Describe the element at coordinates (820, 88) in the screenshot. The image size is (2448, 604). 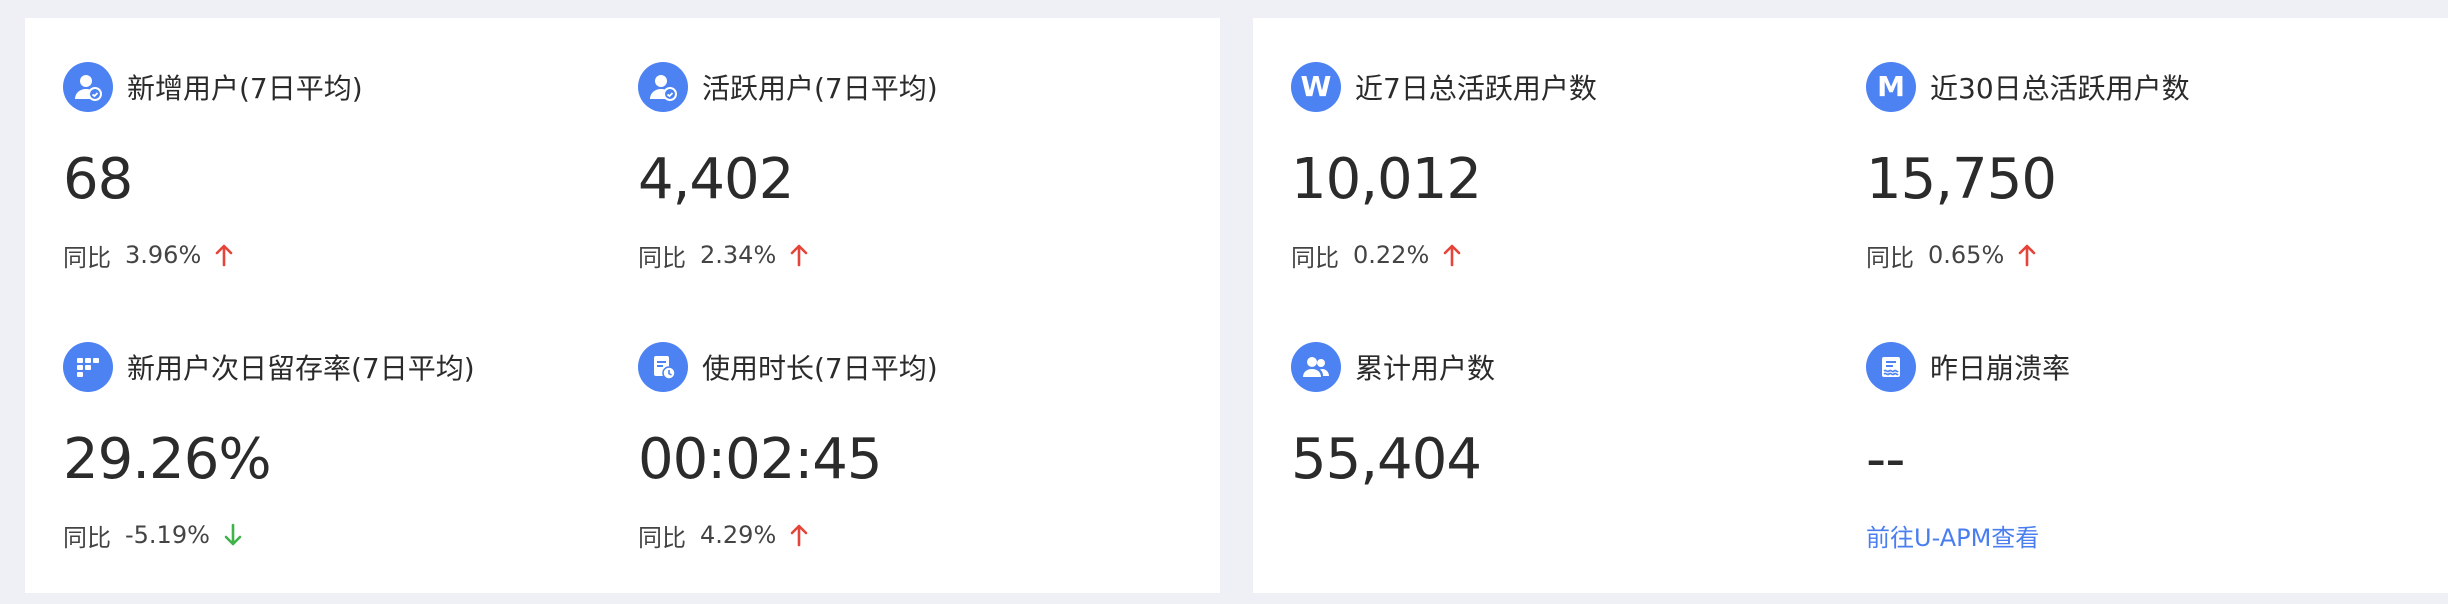
I see `card-title: 活跃用户(7日平均)` at that location.